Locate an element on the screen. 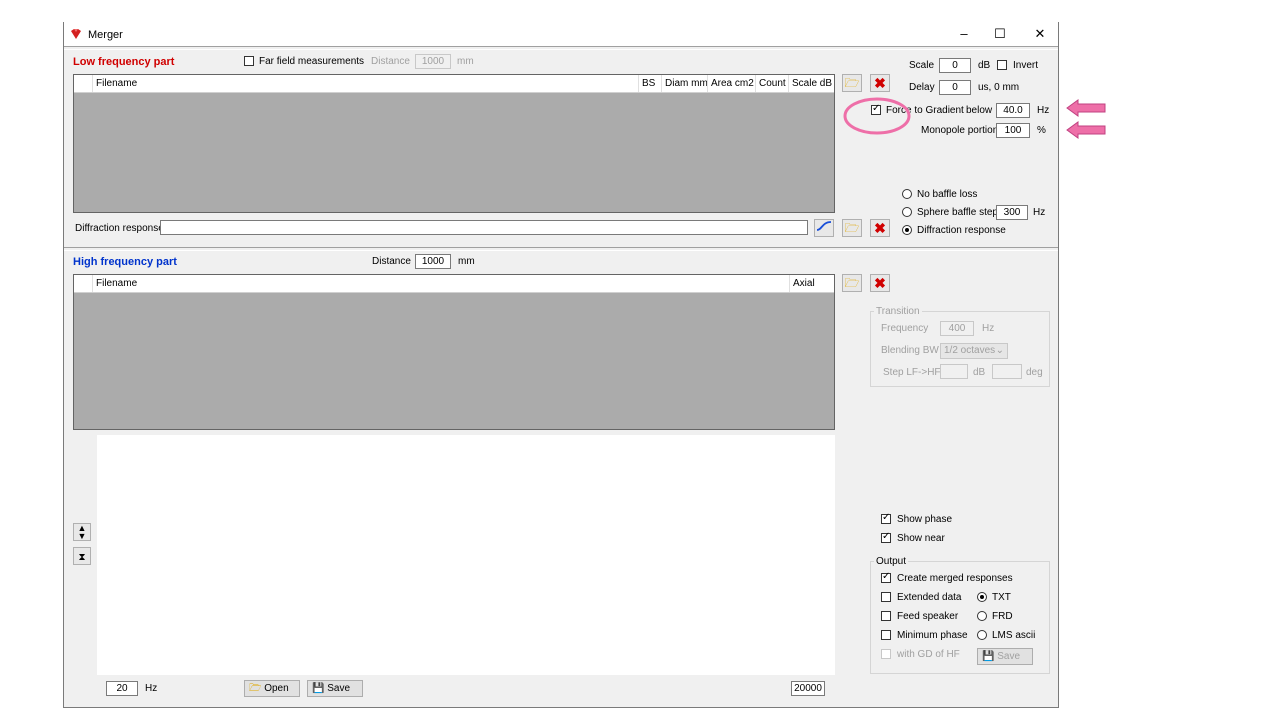 This screenshot has height=720, width=1280. far-field-checkbox is located at coordinates (249, 61).